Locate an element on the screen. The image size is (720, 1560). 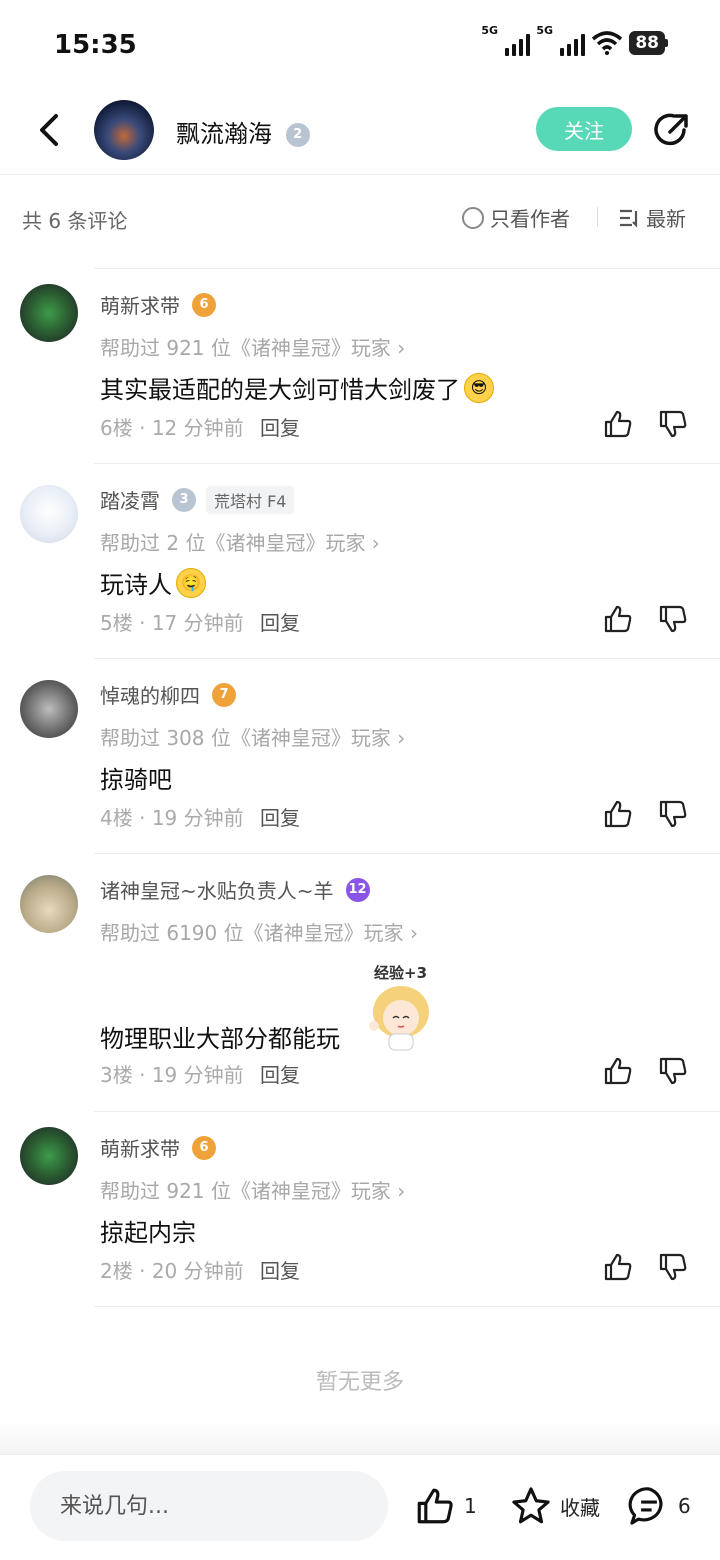
comment-time: 17 分钟前 is located at coordinates (197, 623).